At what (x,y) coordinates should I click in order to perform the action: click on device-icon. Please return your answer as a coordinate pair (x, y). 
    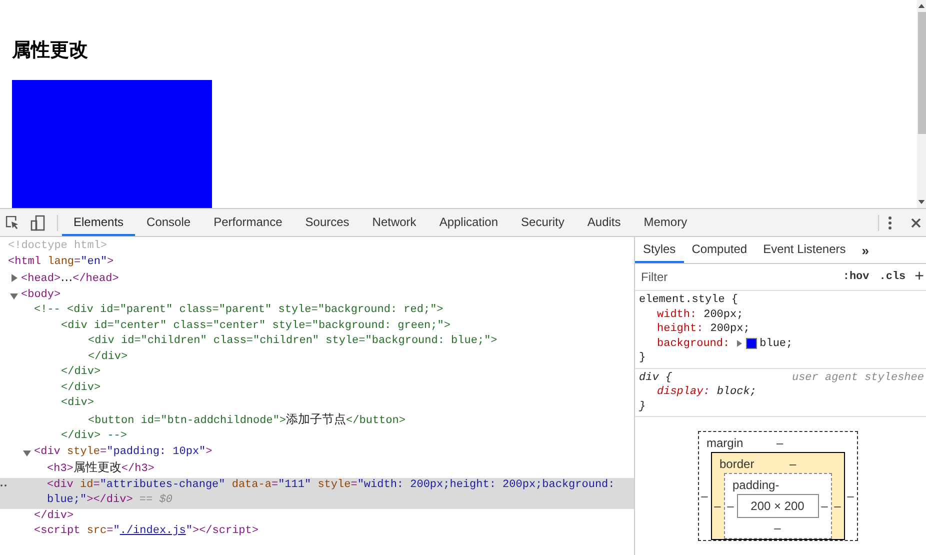
    Looking at the image, I should click on (38, 222).